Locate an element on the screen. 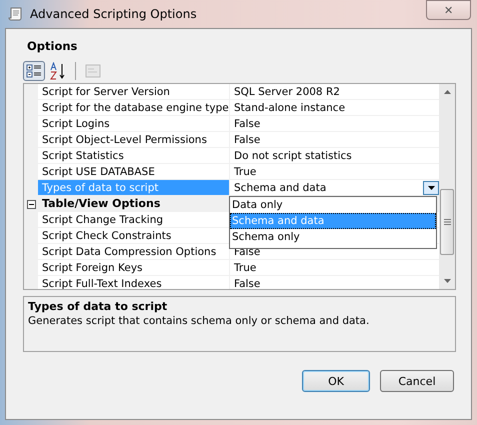 The image size is (477, 425). property-name: Script Foreign Keys is located at coordinates (134, 268).